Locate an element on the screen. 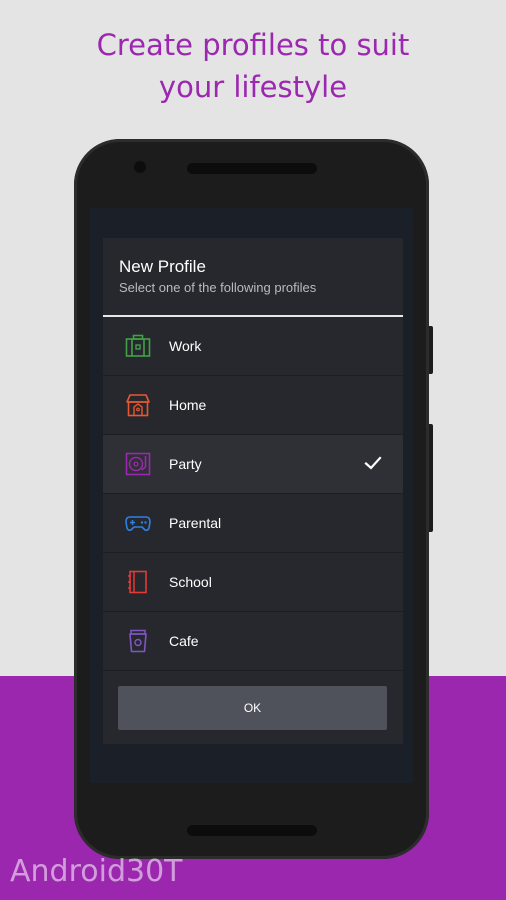 This screenshot has width=506, height=900. turntable-icon is located at coordinates (138, 464).